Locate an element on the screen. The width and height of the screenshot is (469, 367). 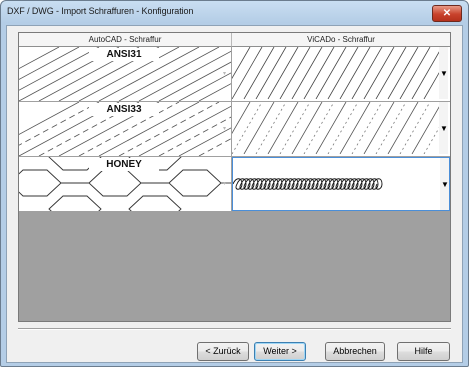
autocad-pattern-name: HONEY is located at coordinates (124, 164).